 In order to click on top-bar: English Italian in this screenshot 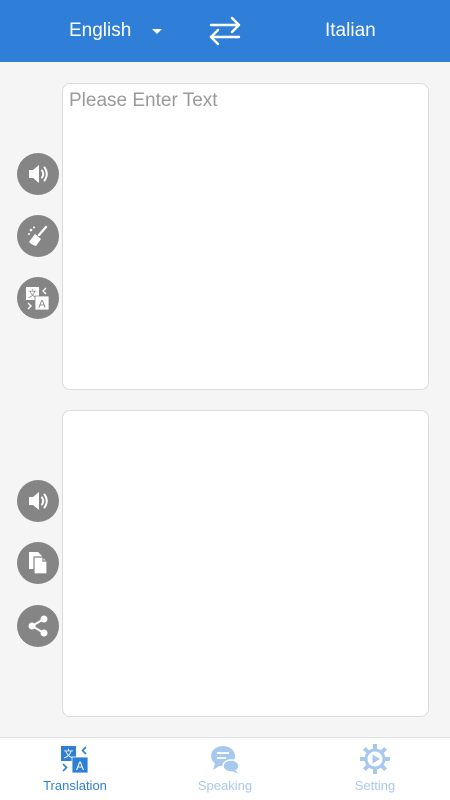, I will do `click(225, 31)`.